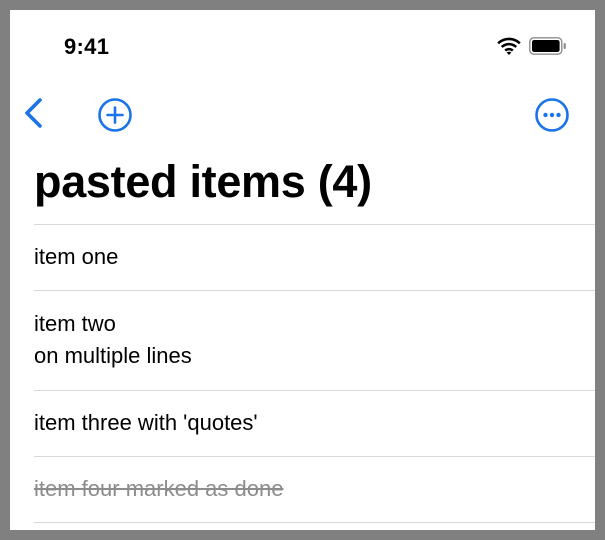 This screenshot has width=605, height=540. I want to click on plus-circle-icon, so click(115, 115).